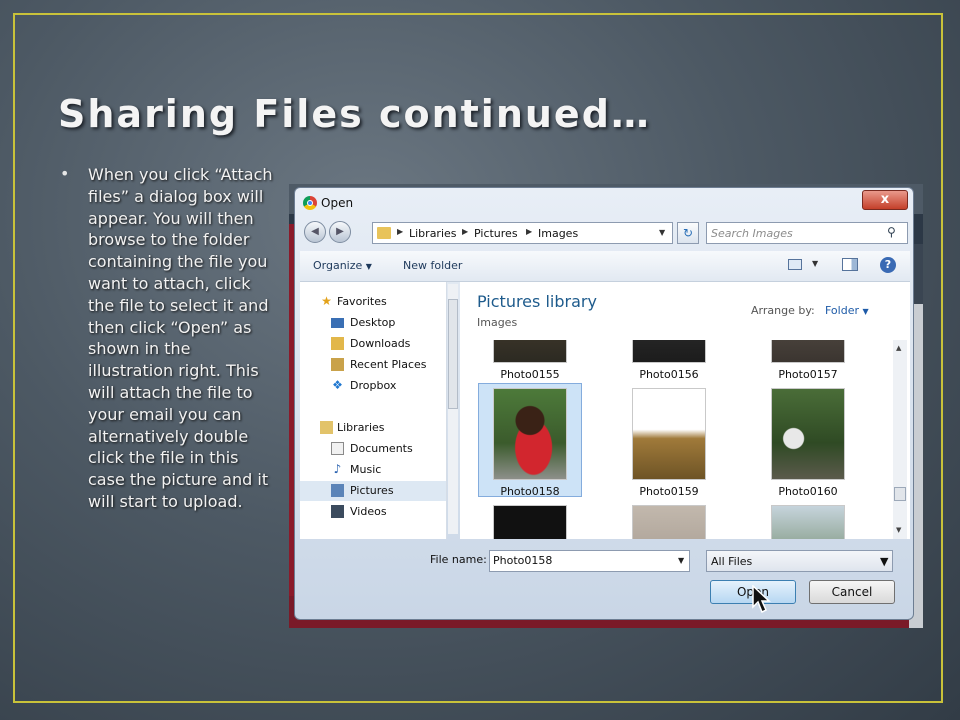 The width and height of the screenshot is (960, 720). I want to click on search-input, so click(796, 233).